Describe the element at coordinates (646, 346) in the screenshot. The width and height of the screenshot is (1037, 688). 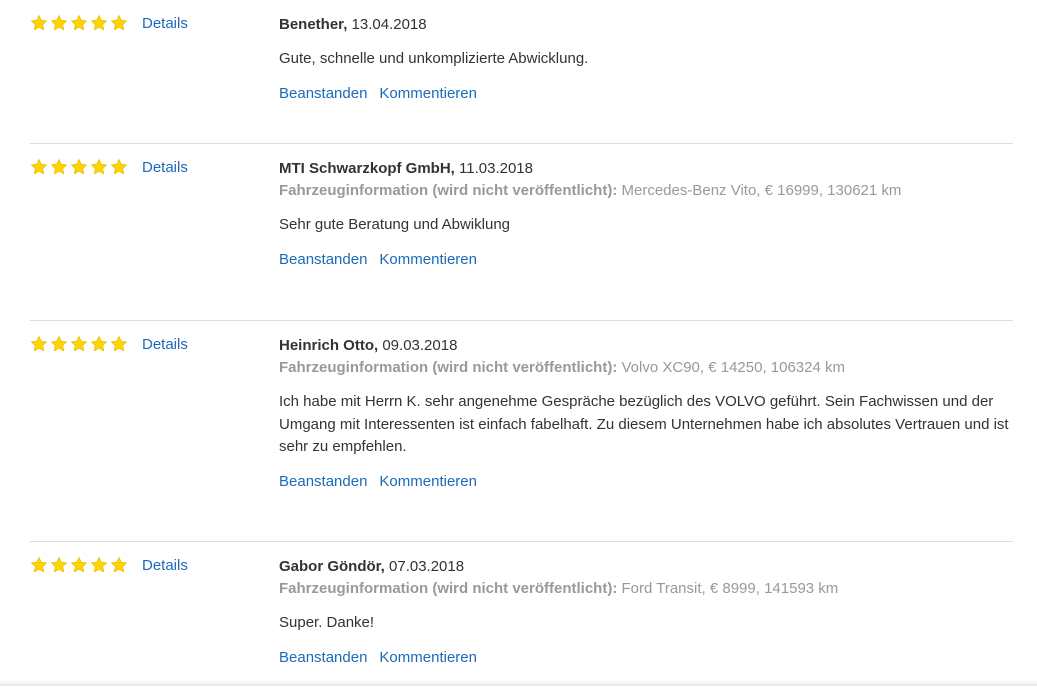
I see `review-author-line: Heinrich Otto, 09.03.2018` at that location.